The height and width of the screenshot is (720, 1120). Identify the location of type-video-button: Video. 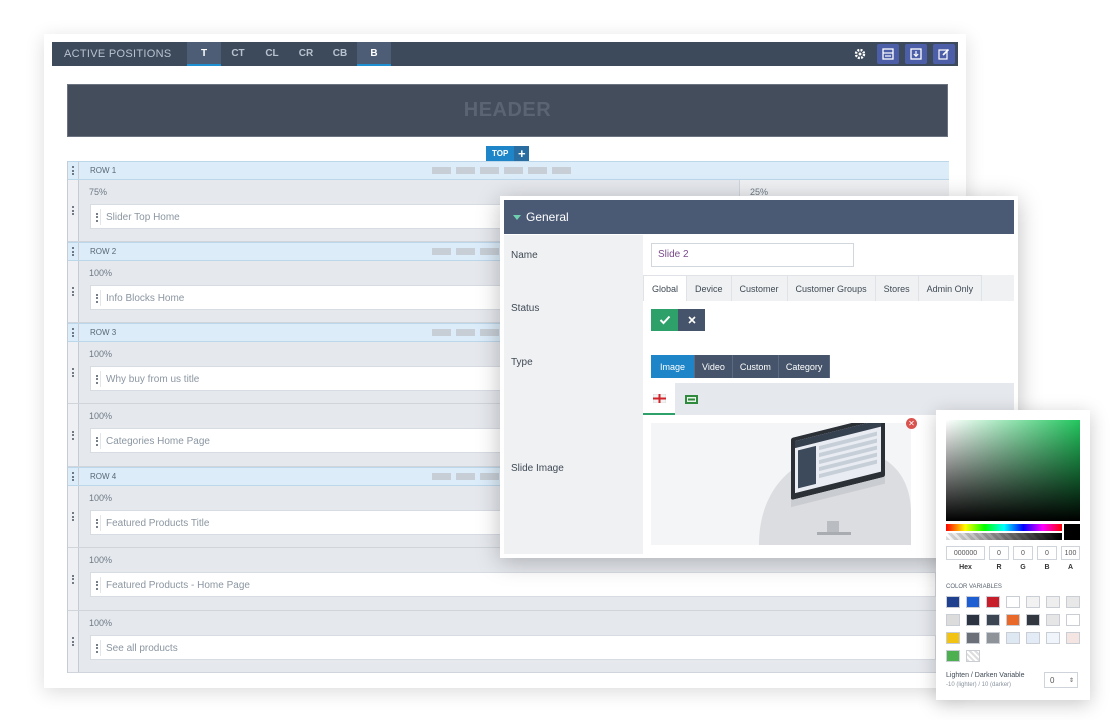
(714, 366).